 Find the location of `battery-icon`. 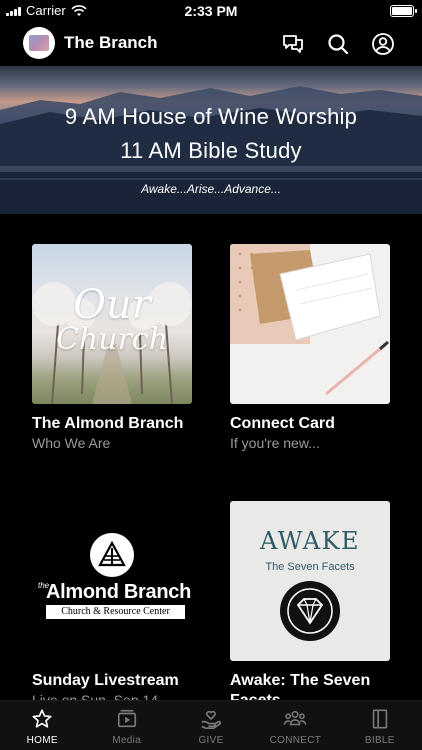

battery-icon is located at coordinates (403, 11).